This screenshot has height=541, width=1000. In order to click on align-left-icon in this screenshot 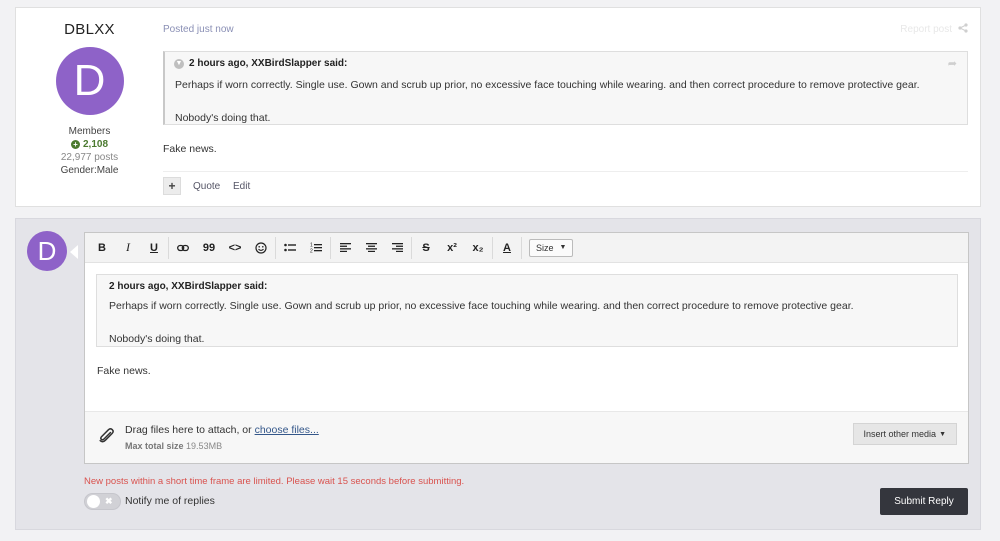, I will do `click(345, 247)`.